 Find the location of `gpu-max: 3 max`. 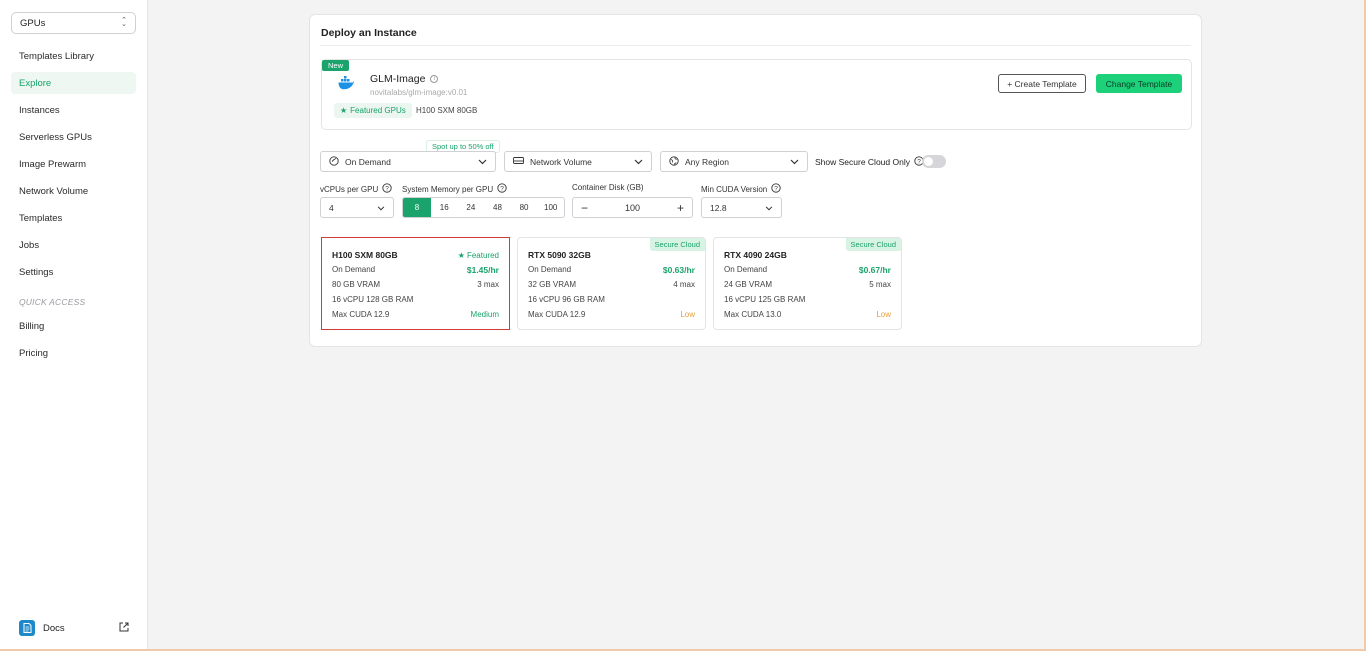

gpu-max: 3 max is located at coordinates (488, 284).